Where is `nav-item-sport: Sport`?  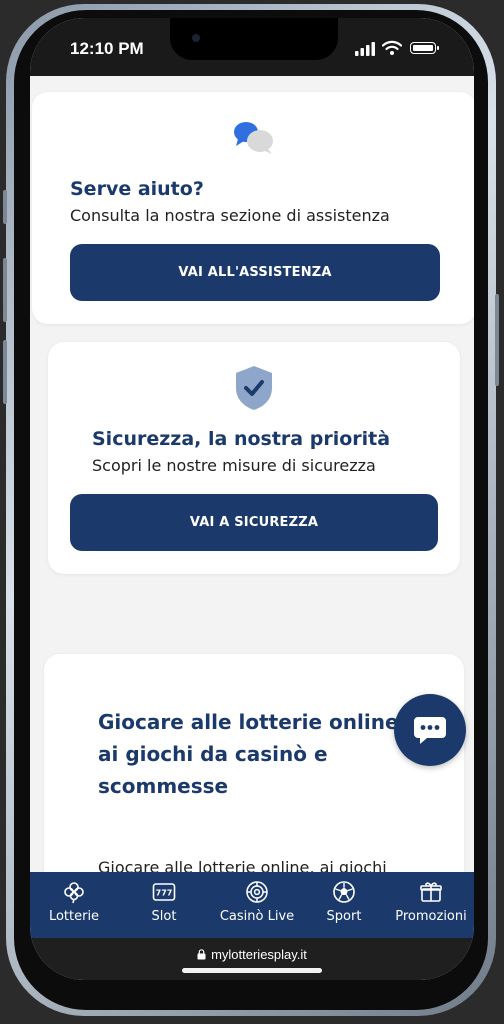 nav-item-sport: Sport is located at coordinates (344, 906).